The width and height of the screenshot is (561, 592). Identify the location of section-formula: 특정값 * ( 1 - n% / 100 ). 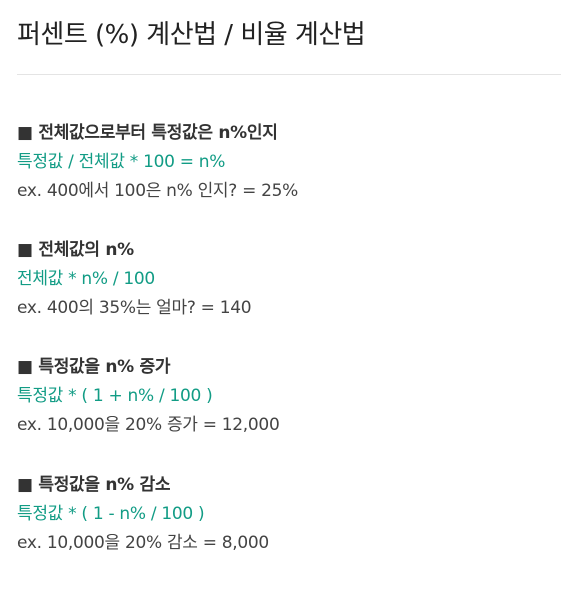
(111, 514).